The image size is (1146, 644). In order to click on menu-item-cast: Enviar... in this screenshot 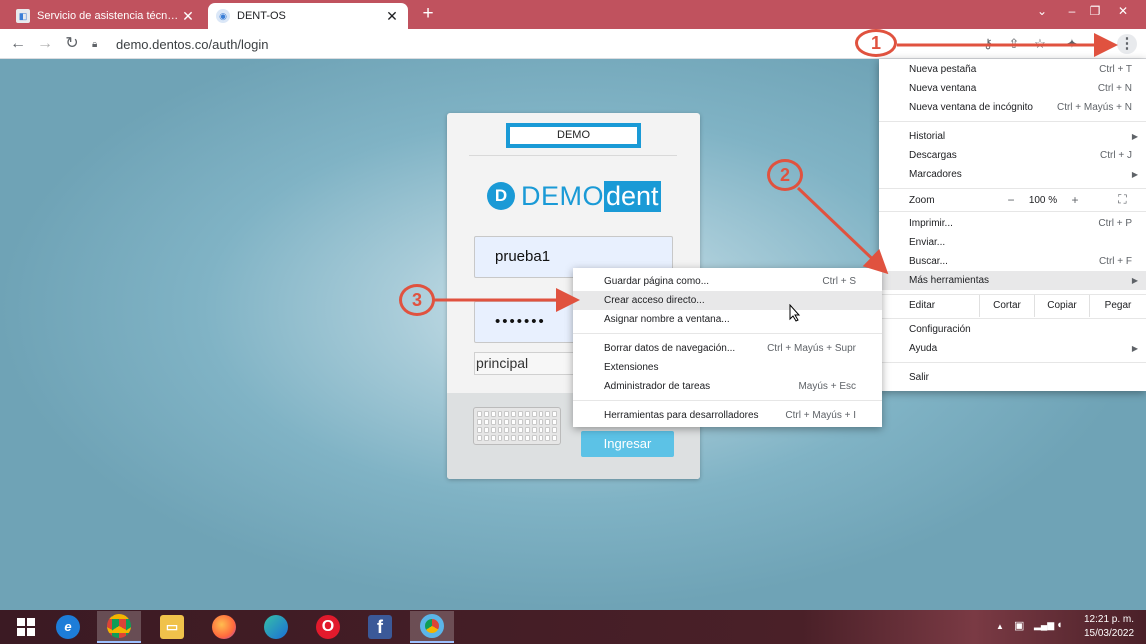, I will do `click(1012, 242)`.